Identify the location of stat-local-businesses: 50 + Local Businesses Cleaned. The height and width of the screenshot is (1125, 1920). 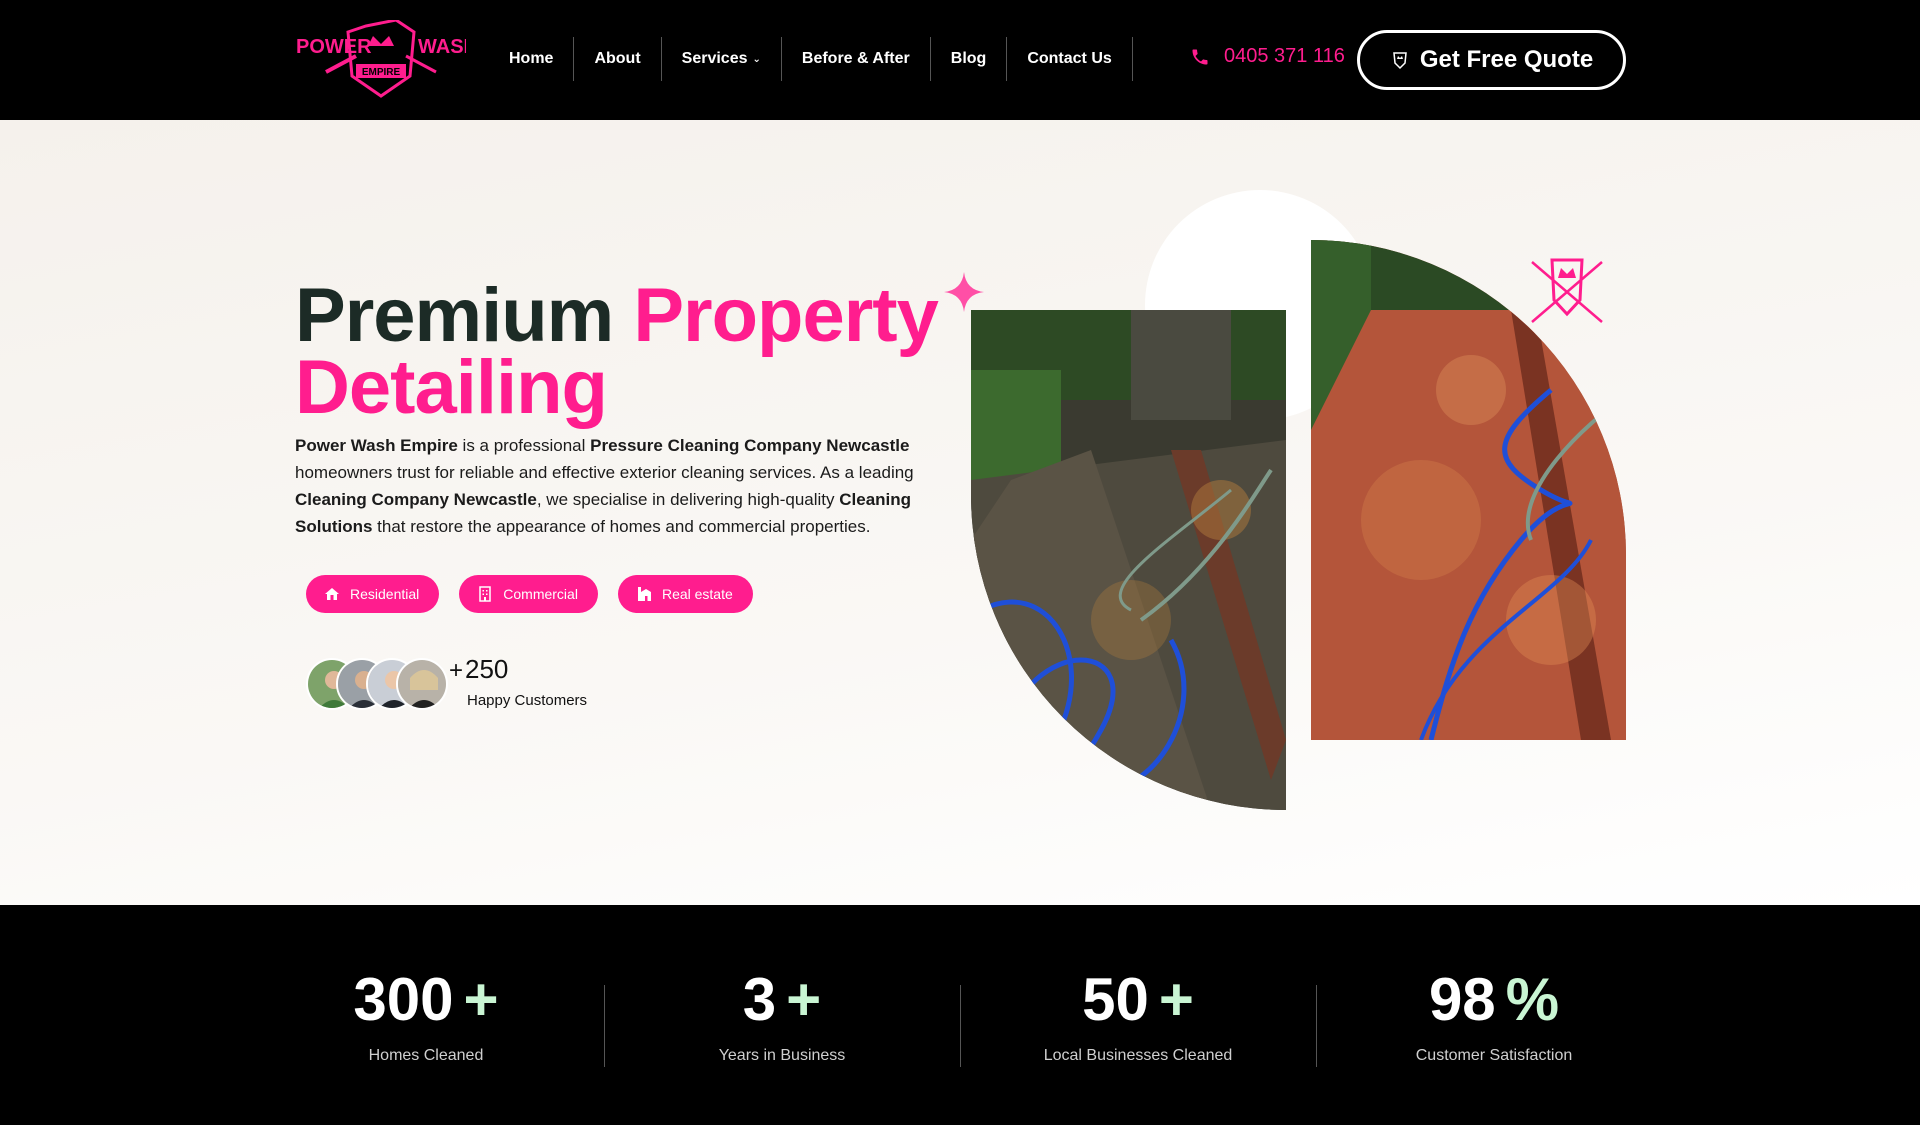
(1138, 1015).